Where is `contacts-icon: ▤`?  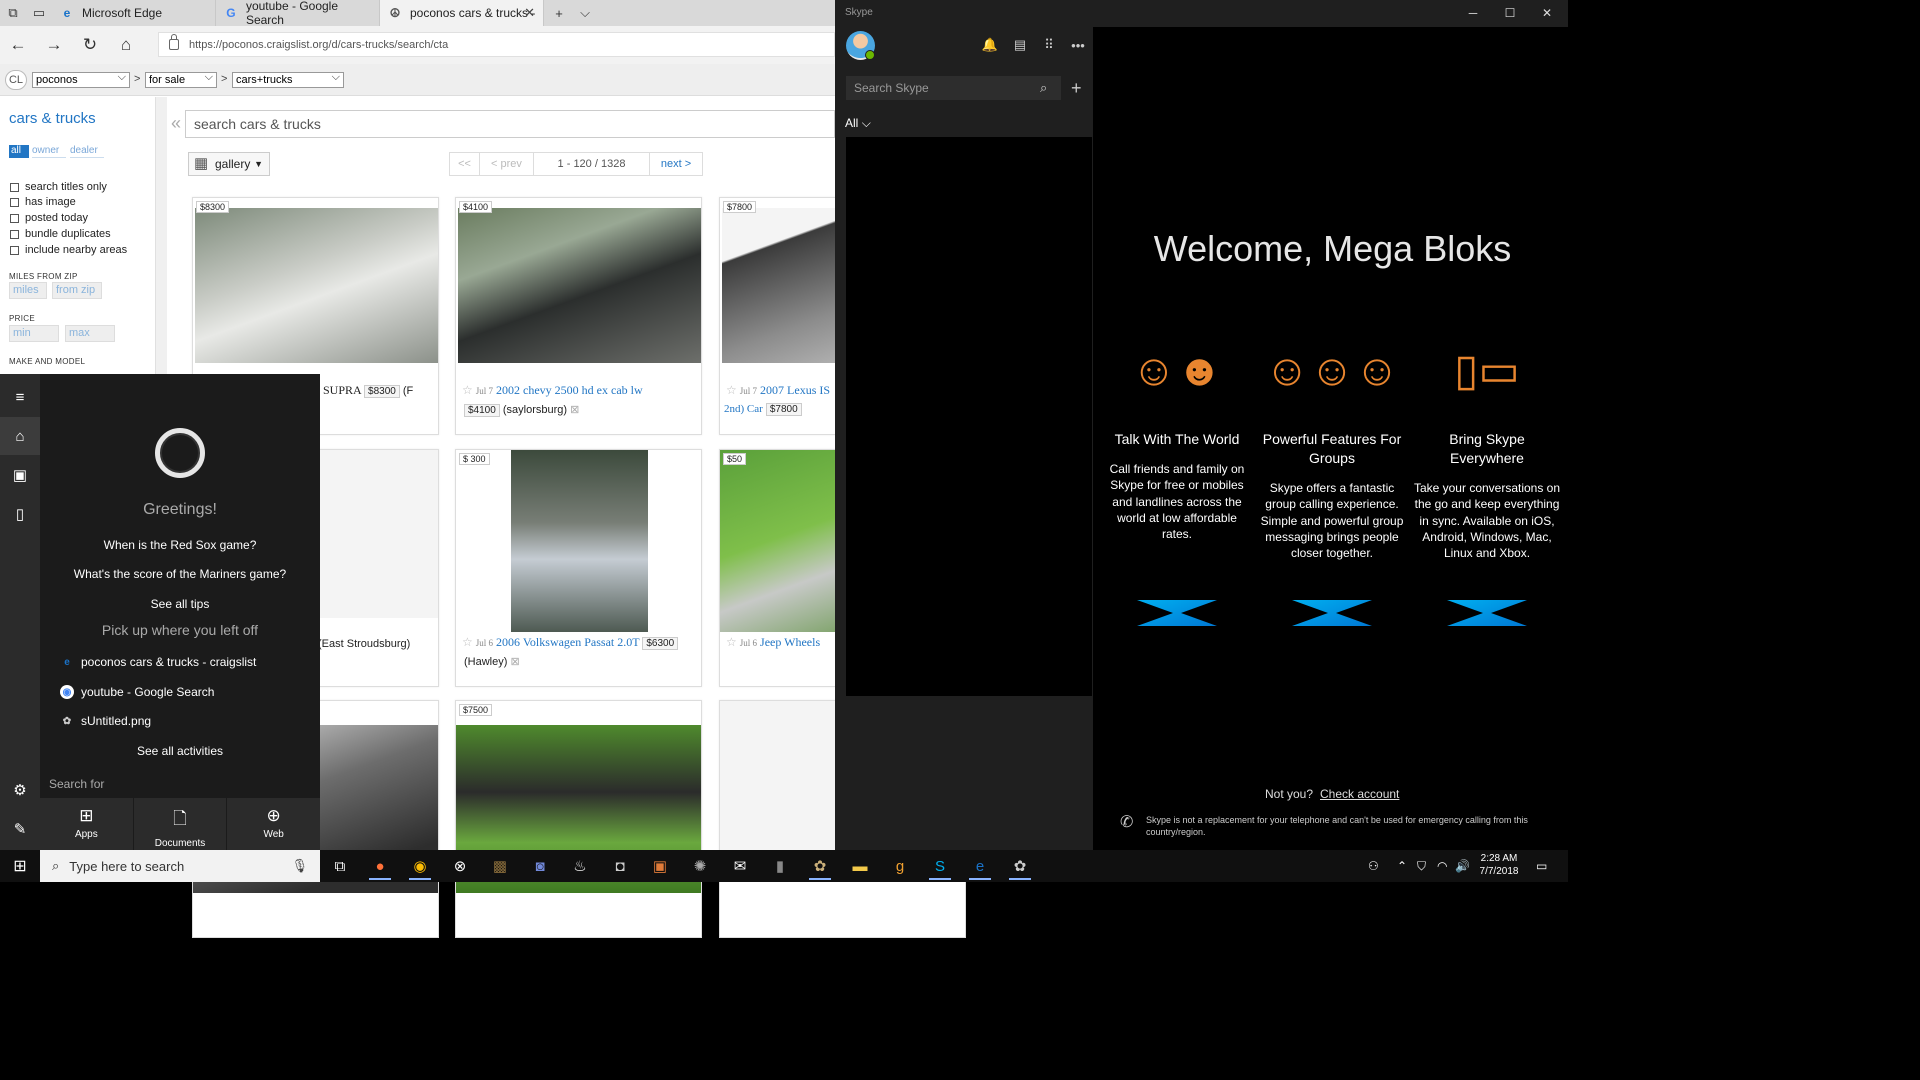 contacts-icon: ▤ is located at coordinates (1020, 45).